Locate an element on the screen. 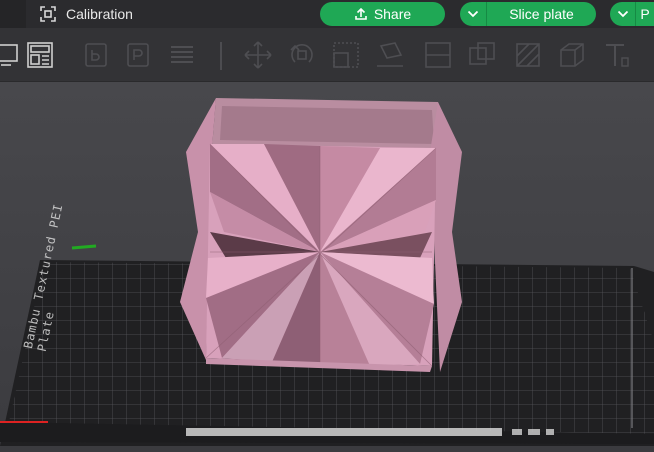 This screenshot has width=654, height=452. toolbar-divider is located at coordinates (221, 56).